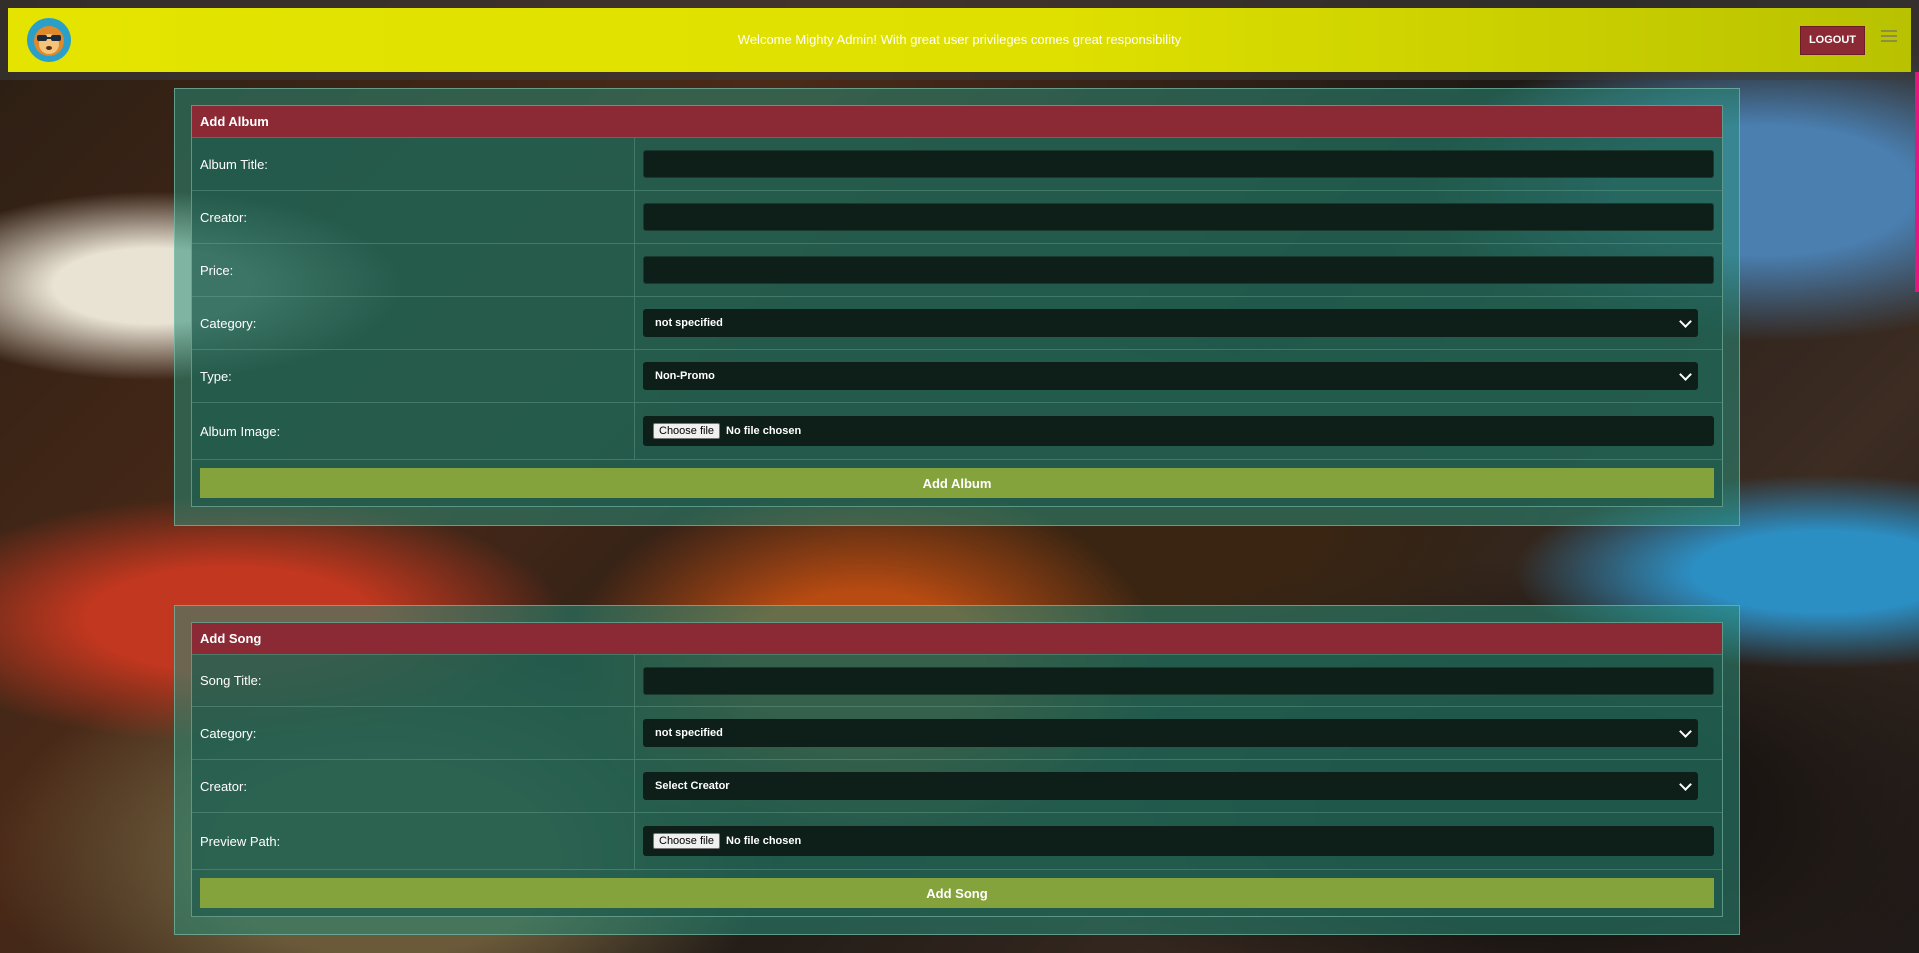 This screenshot has width=1919, height=953. I want to click on song-title-label: Song Title:, so click(413, 680).